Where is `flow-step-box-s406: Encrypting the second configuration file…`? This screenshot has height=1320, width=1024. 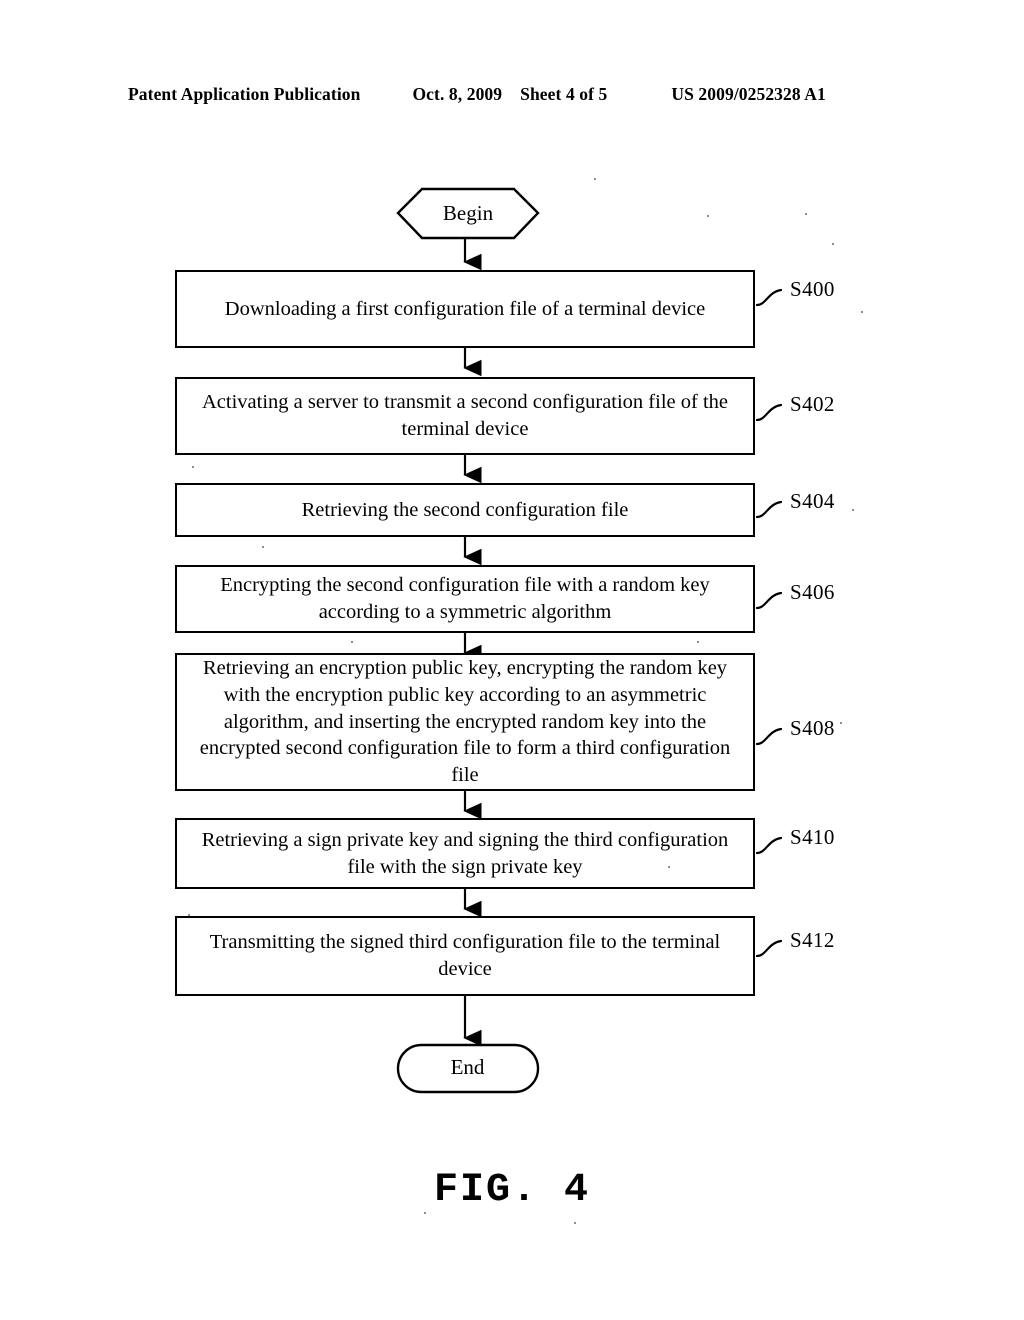
flow-step-box-s406: Encrypting the second configuration file… is located at coordinates (465, 599).